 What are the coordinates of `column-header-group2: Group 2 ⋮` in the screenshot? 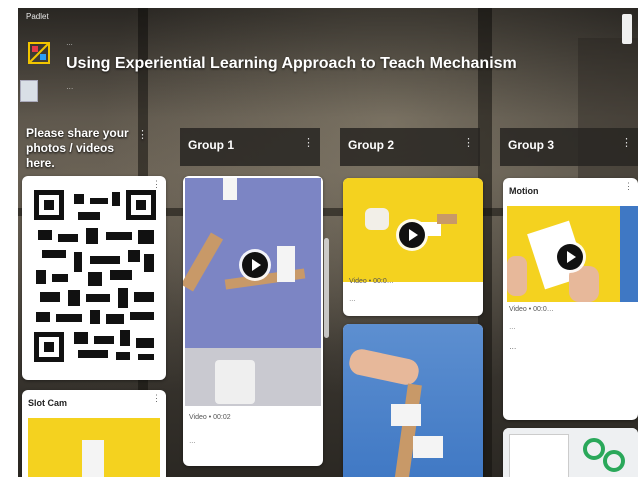 It's located at (410, 147).